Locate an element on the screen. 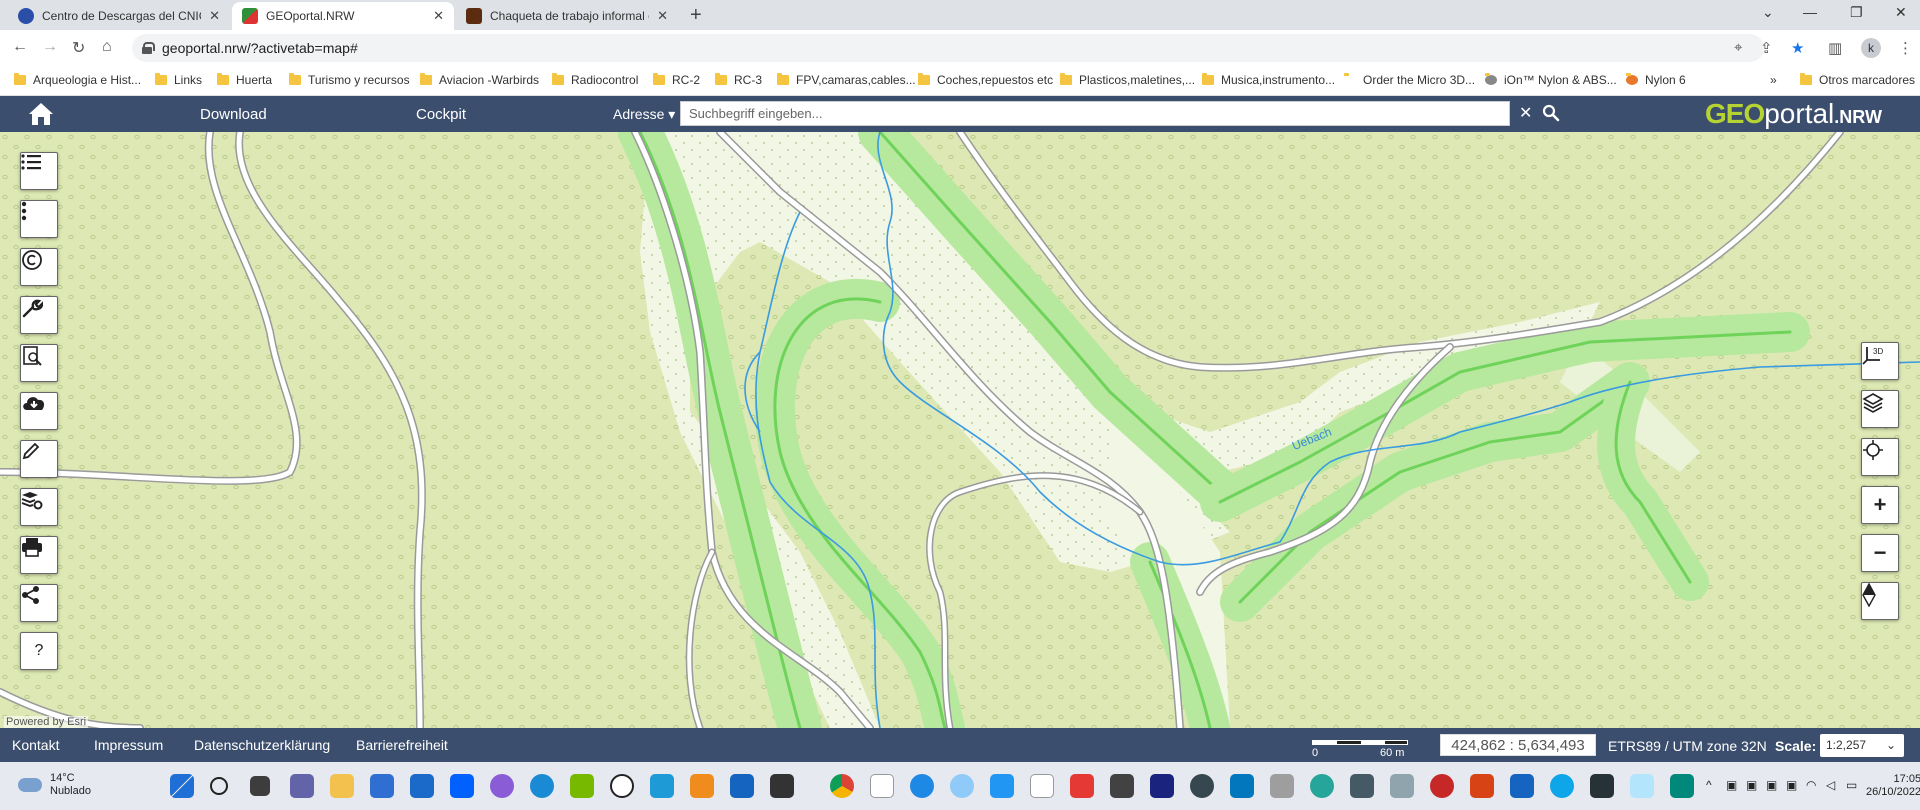 This screenshot has width=1920, height=810. dropbox-icon is located at coordinates (462, 786).